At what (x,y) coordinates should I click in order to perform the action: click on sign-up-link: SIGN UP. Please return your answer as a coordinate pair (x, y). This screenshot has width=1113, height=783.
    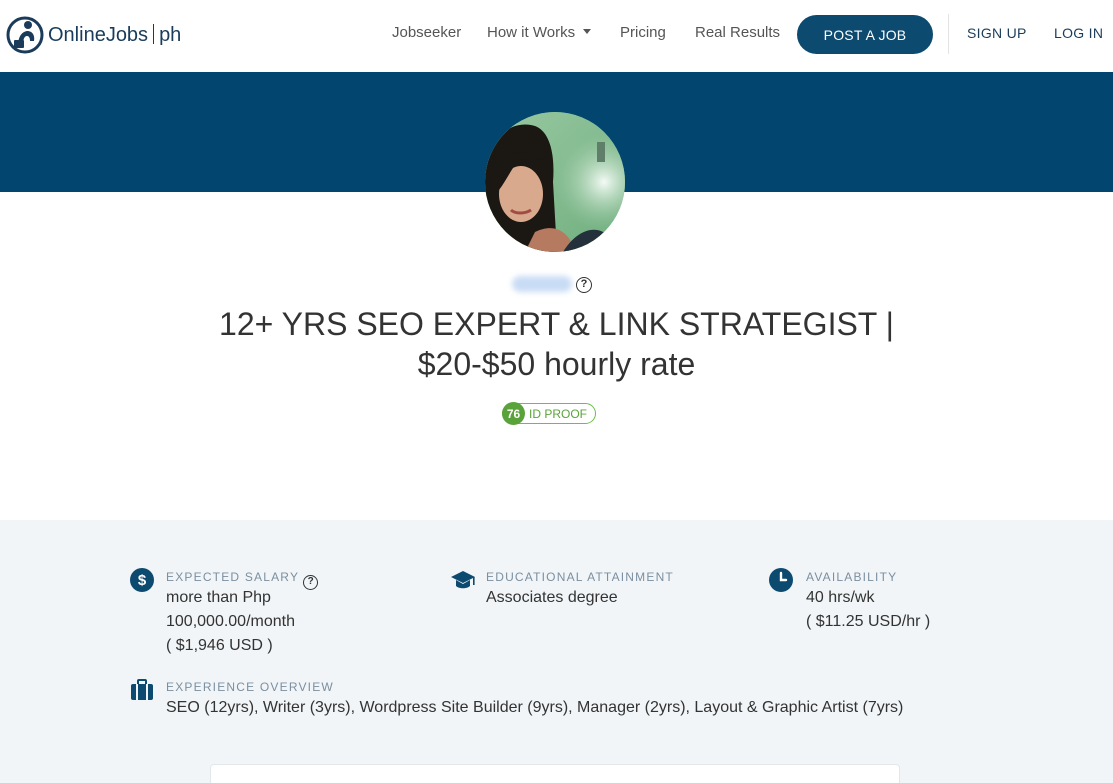
    Looking at the image, I should click on (997, 33).